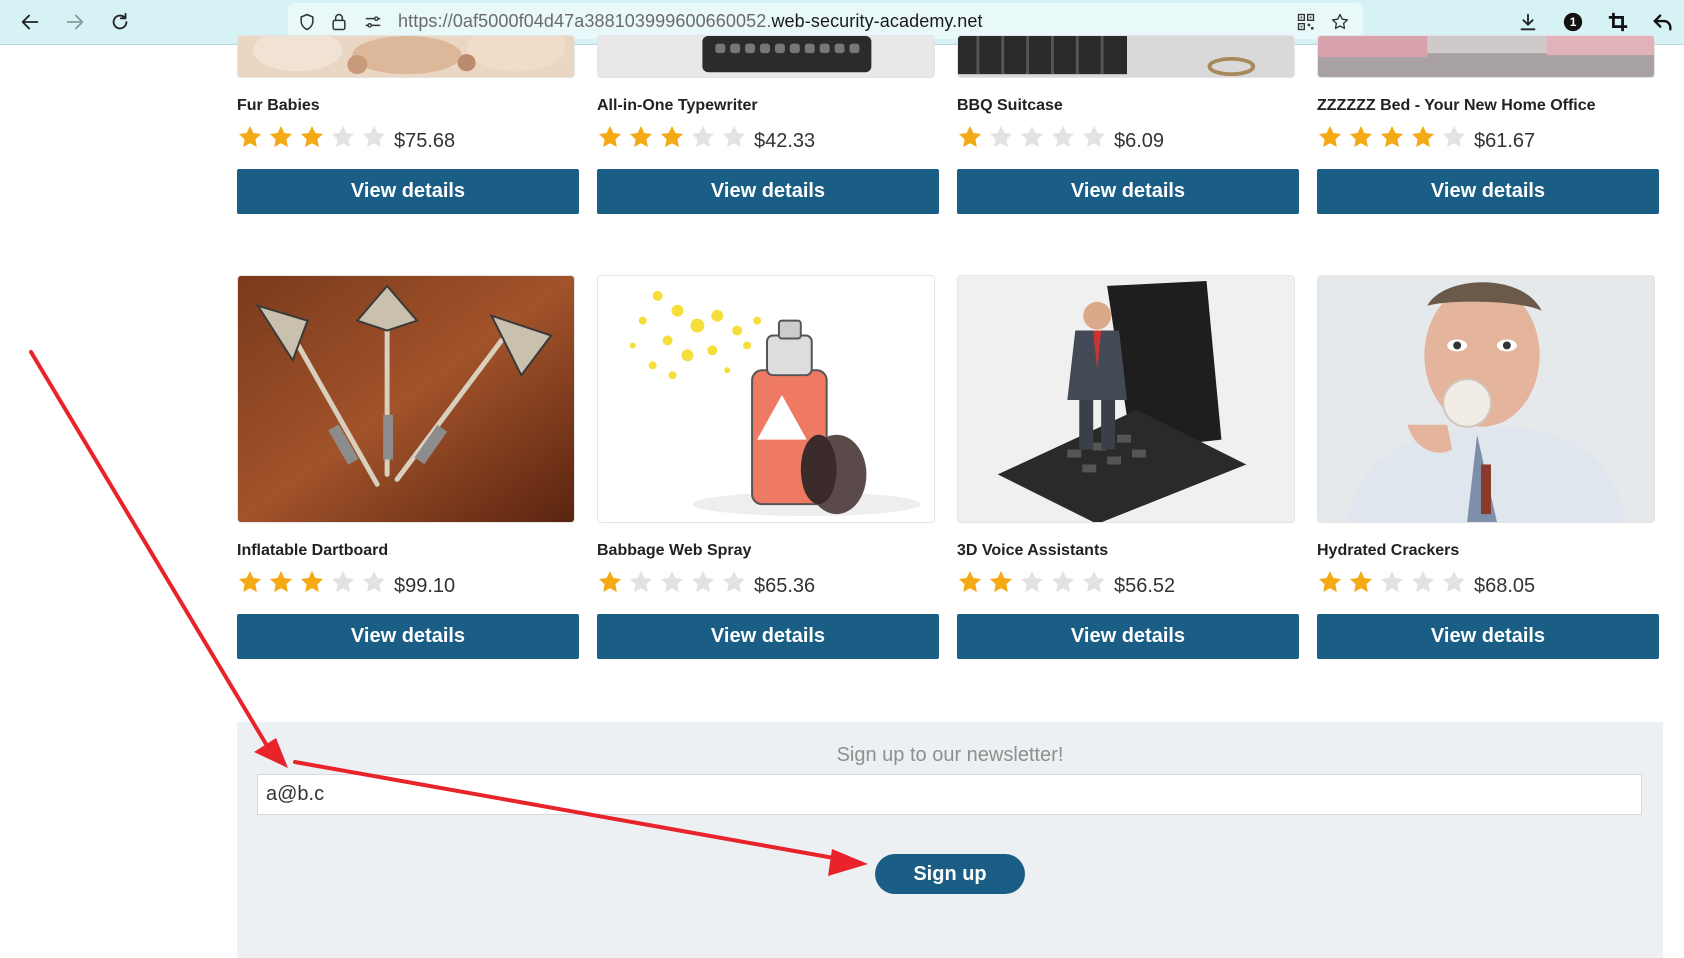 Image resolution: width=1684 pixels, height=958 pixels. I want to click on product-name: ZZZZZZ Bed - Your New Home Office, so click(1456, 105).